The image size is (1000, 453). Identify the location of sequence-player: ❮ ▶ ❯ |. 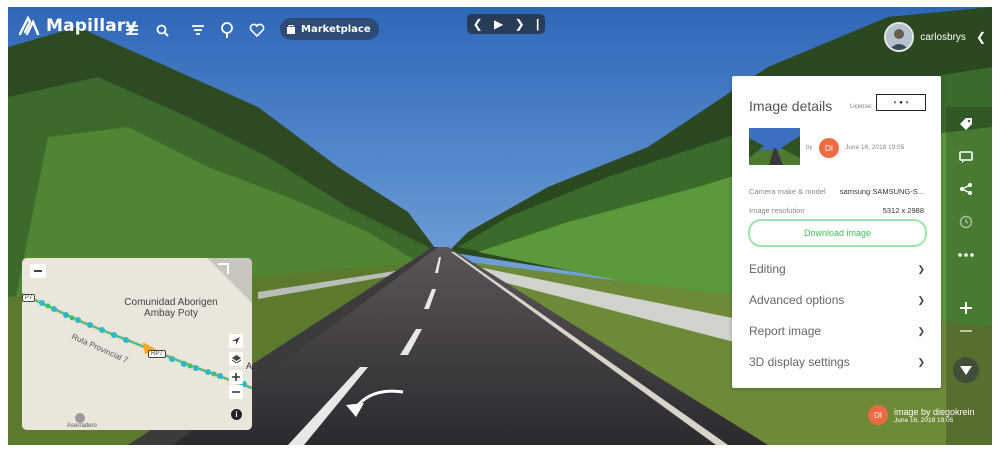
(506, 24).